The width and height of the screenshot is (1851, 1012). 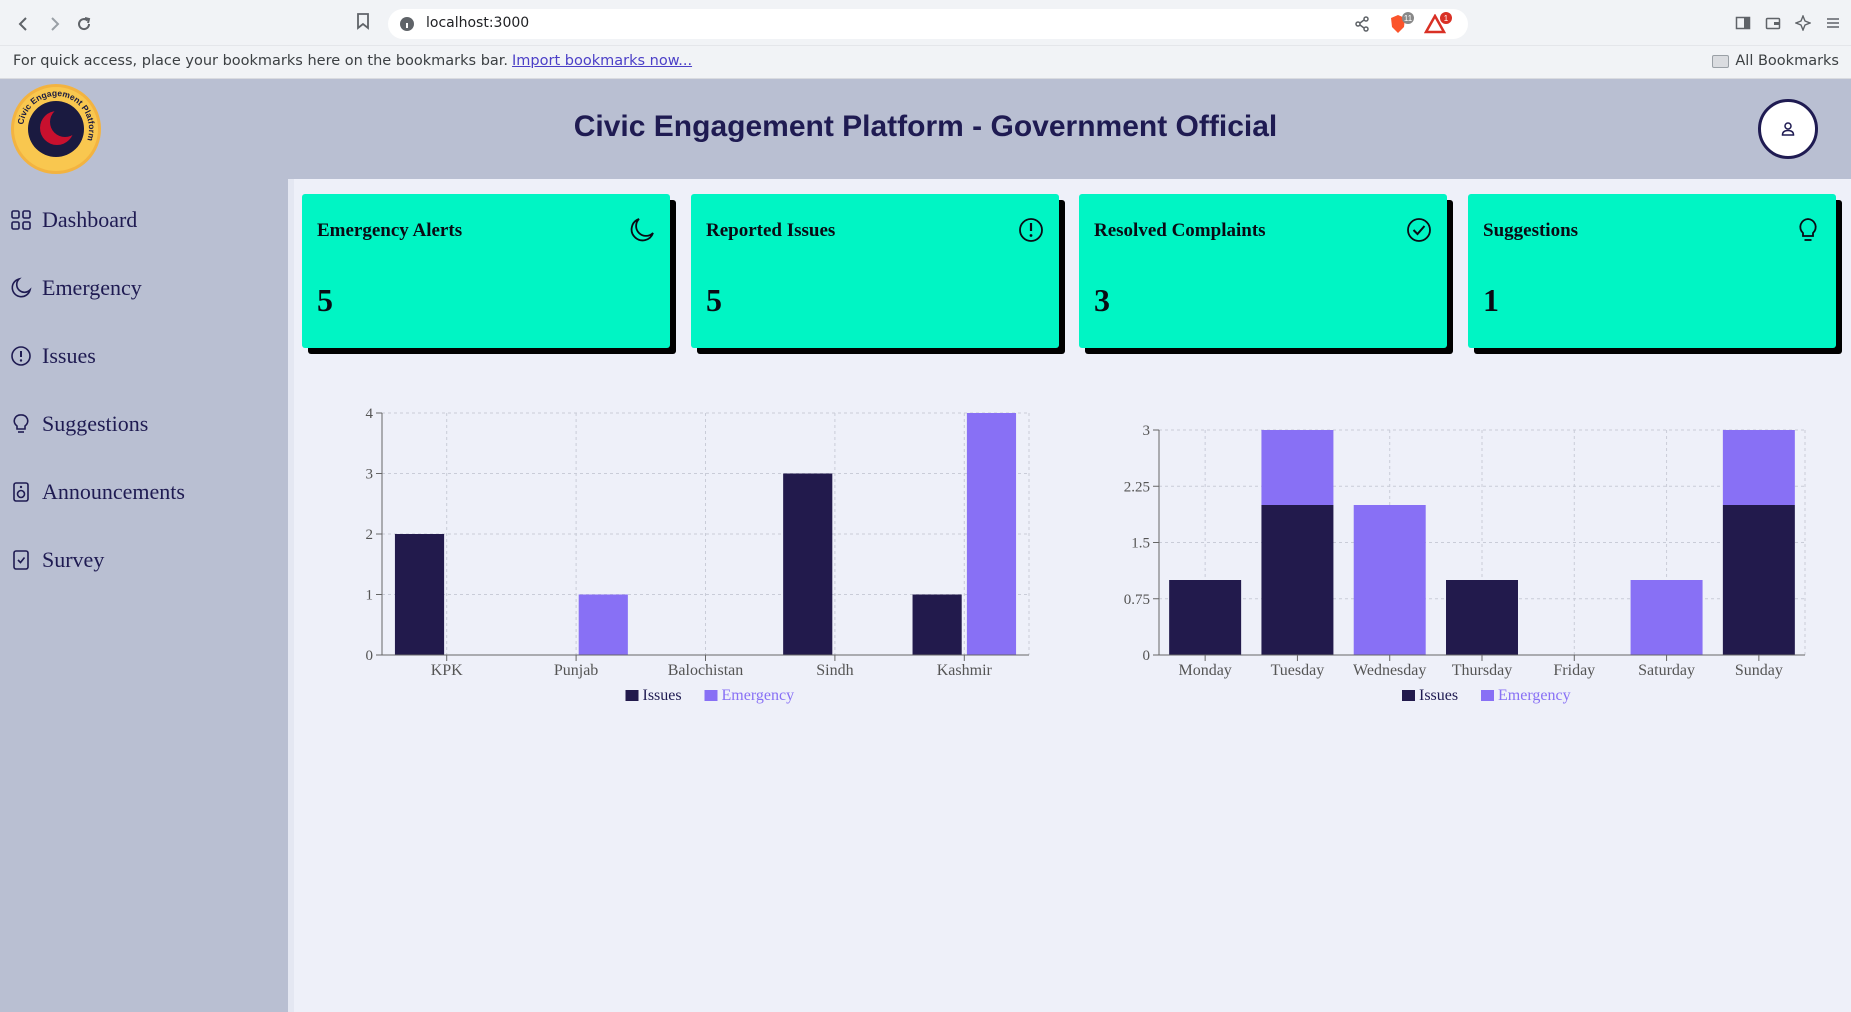 I want to click on folder-icon, so click(x=1721, y=61).